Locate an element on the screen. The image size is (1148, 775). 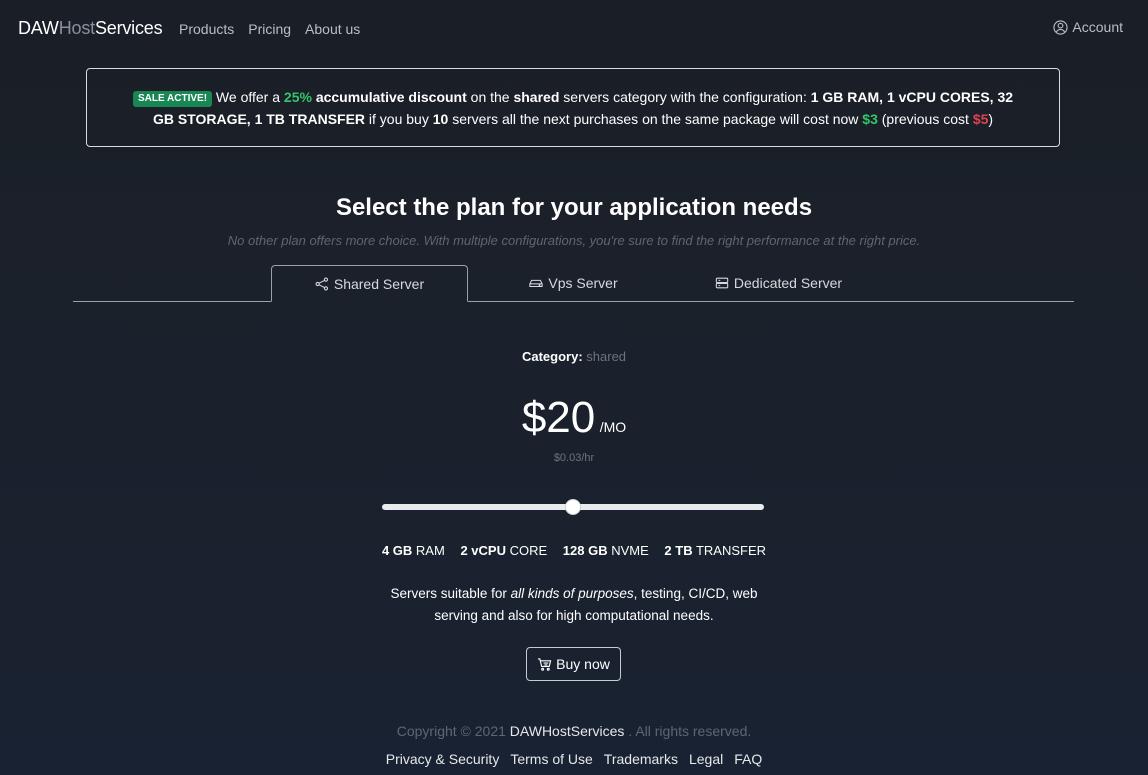
plan-slider is located at coordinates (573, 507).